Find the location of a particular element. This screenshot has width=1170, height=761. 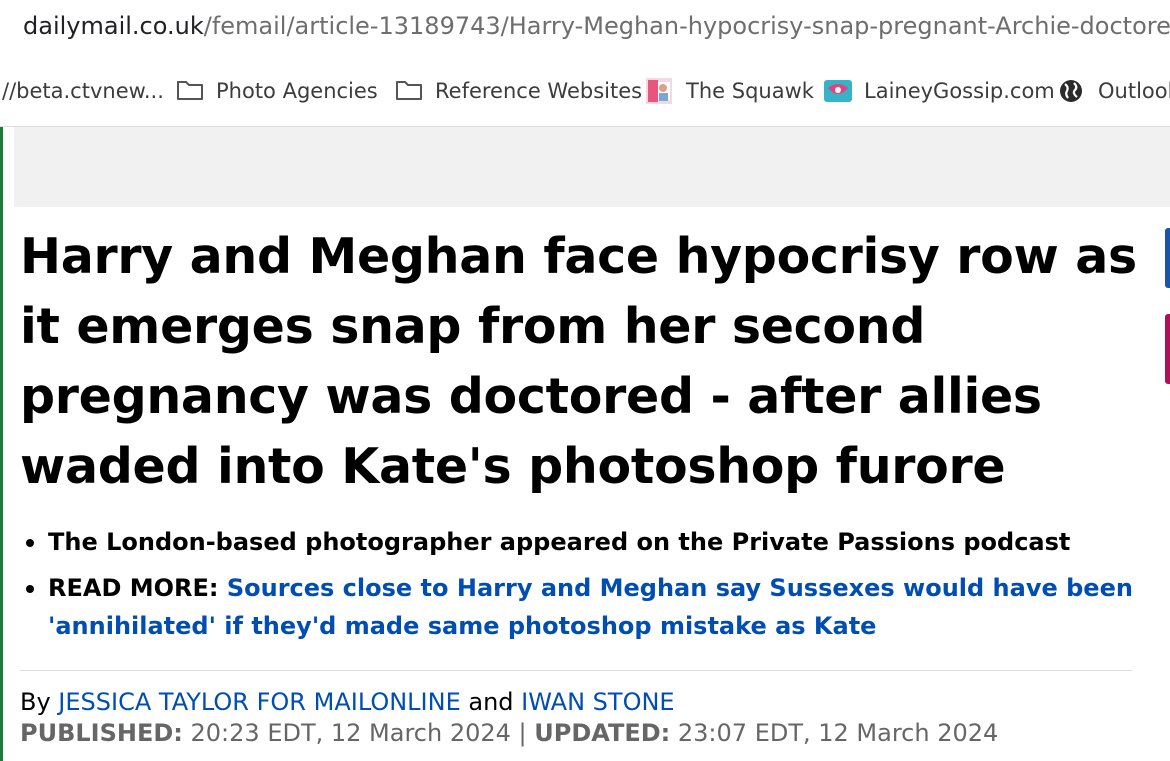

bookmark-label: Outlook is located at coordinates (1134, 91).